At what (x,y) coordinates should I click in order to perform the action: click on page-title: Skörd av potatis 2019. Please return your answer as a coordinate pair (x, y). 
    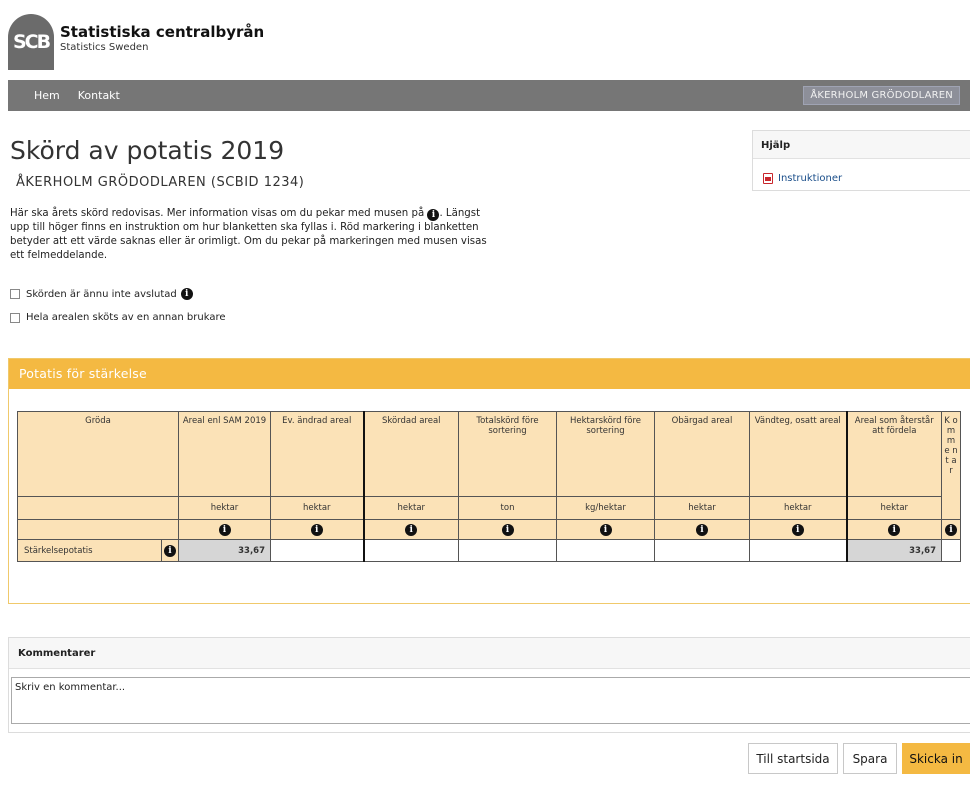
    Looking at the image, I should click on (147, 150).